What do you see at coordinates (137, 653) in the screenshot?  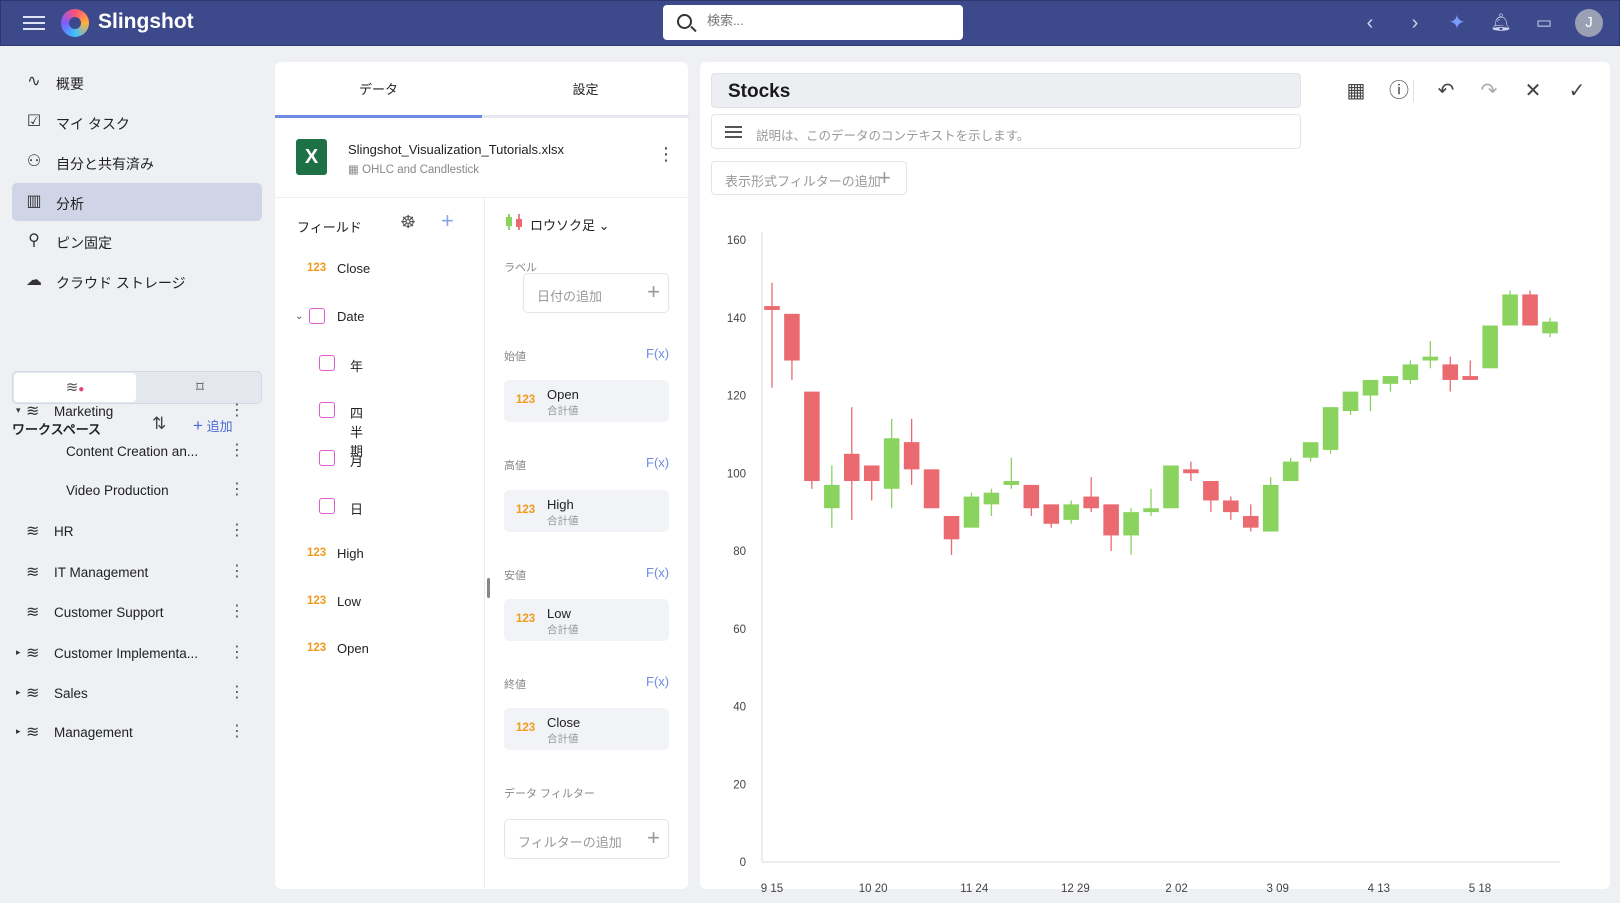 I see `workspace-item-customer-implementation: ▸ ≋ Customer Implementa... ⋮` at bounding box center [137, 653].